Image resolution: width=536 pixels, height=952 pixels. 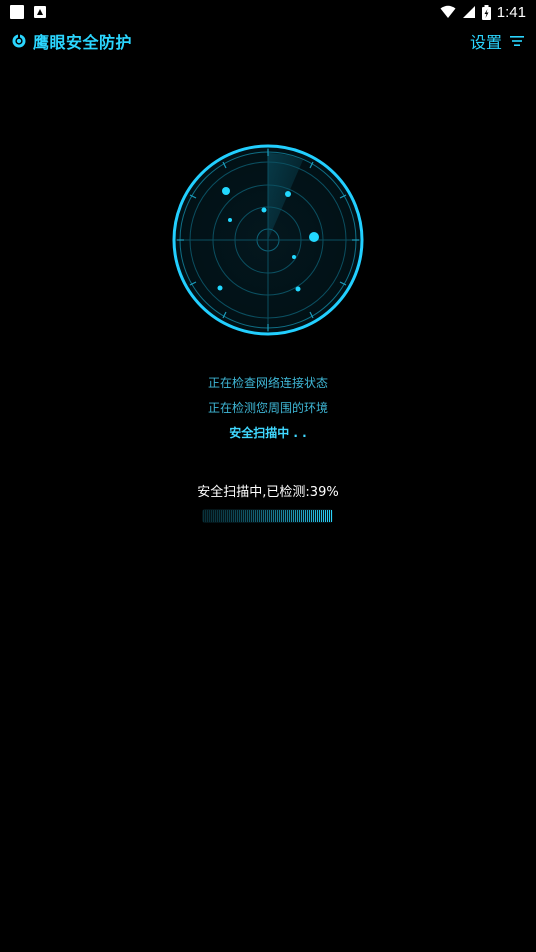 I want to click on progress-bar-graphic, so click(x=267, y=516).